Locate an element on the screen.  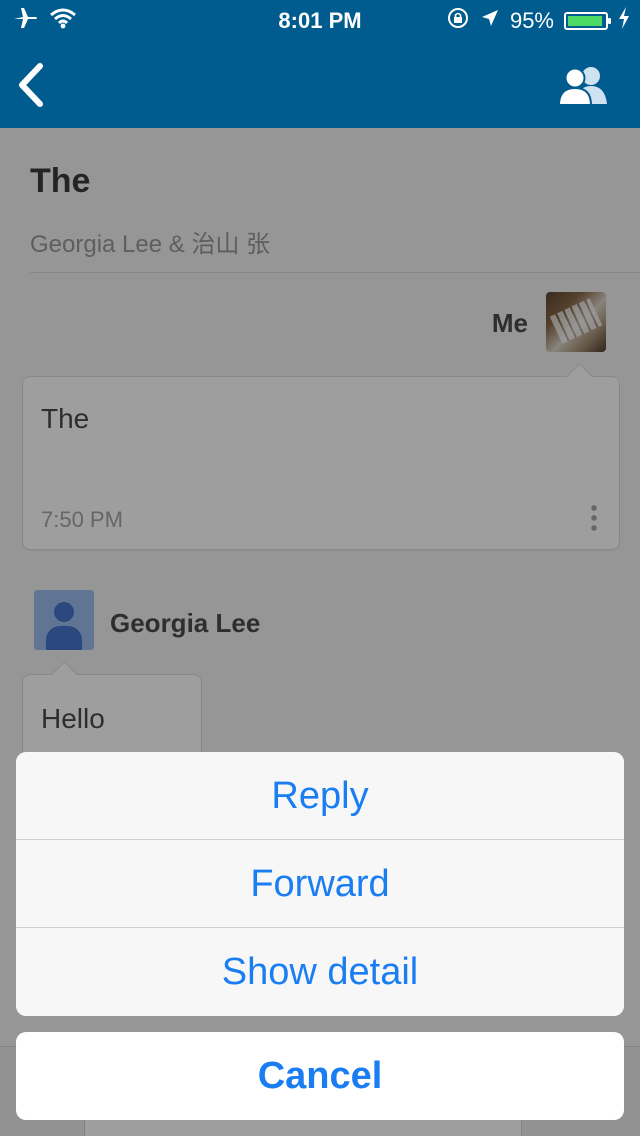
status-bar: 8:01 PM 95% is located at coordinates (320, 20).